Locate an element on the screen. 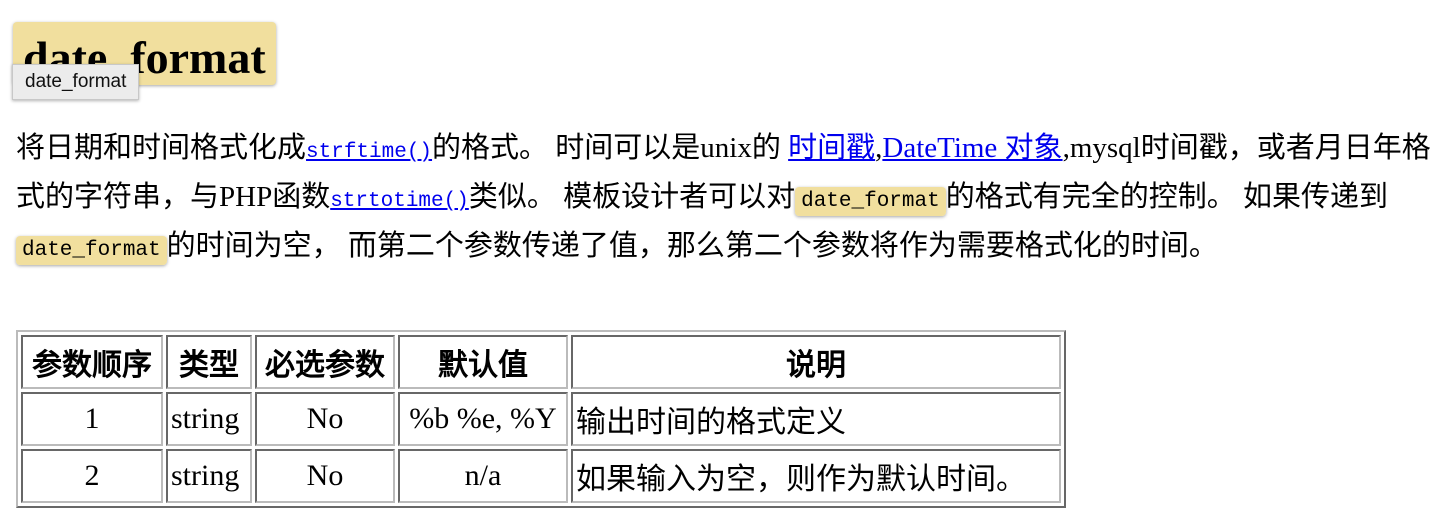 This screenshot has width=1456, height=520. title-tooltip: date_format is located at coordinates (76, 82).